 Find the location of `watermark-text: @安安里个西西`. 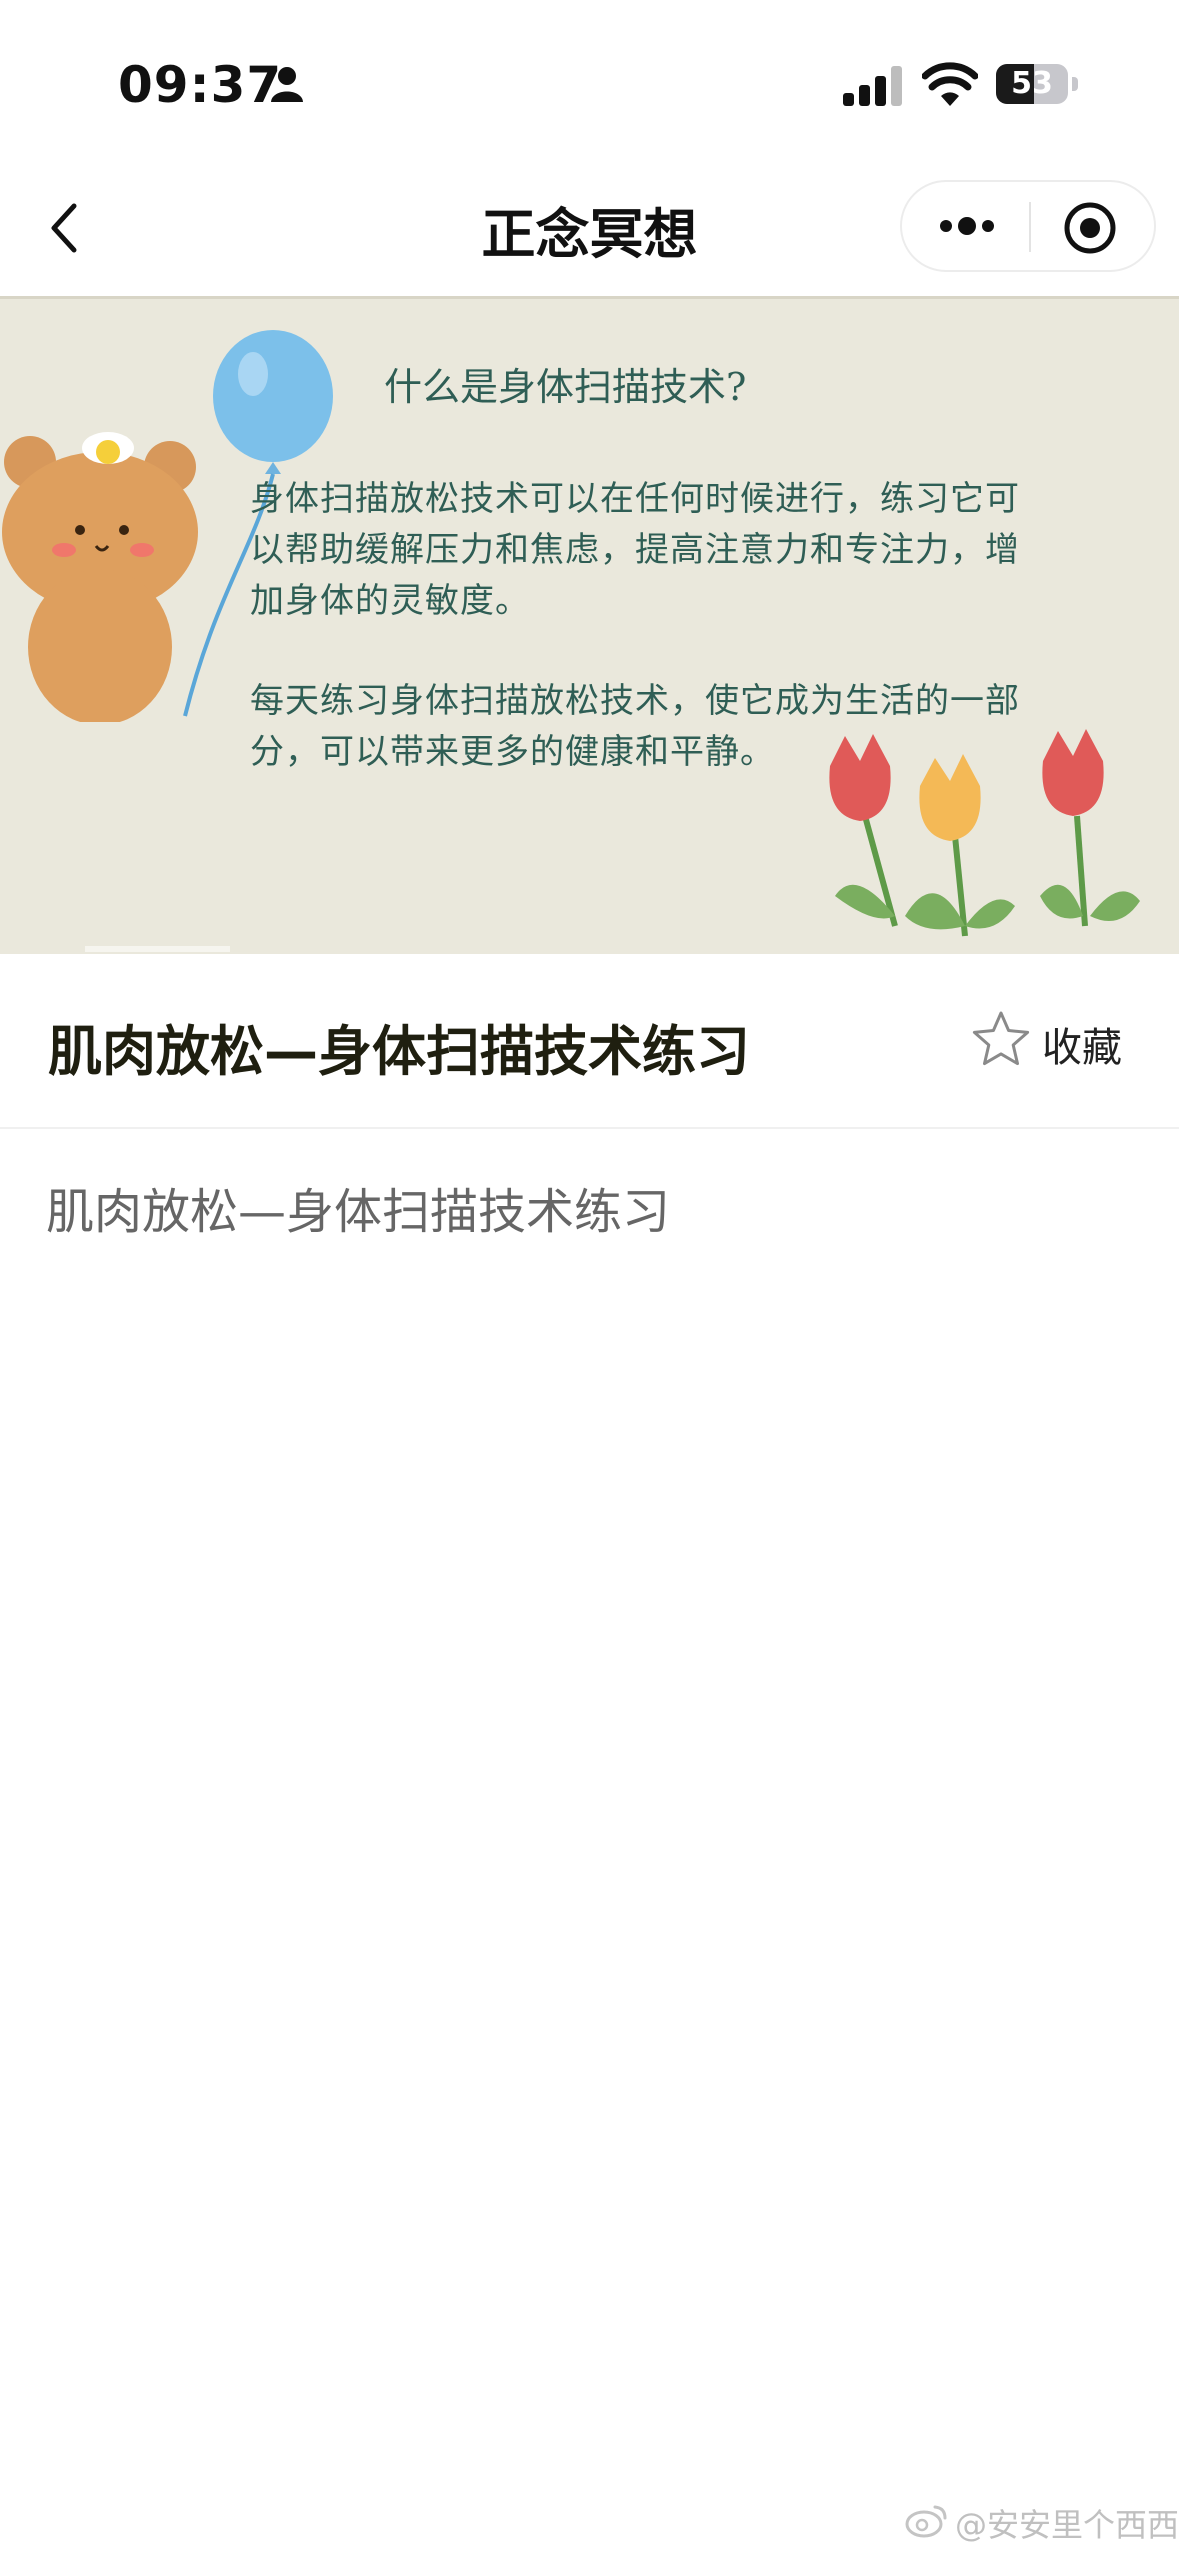

watermark-text: @安安里个西西 is located at coordinates (1067, 2525).